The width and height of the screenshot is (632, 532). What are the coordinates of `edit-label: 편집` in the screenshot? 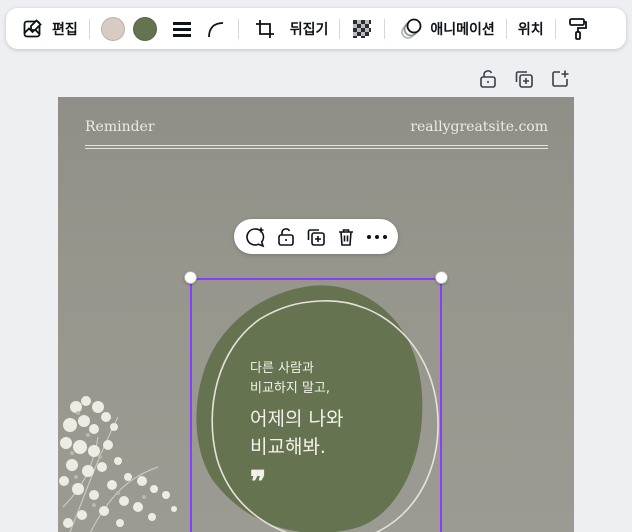 It's located at (65, 29).